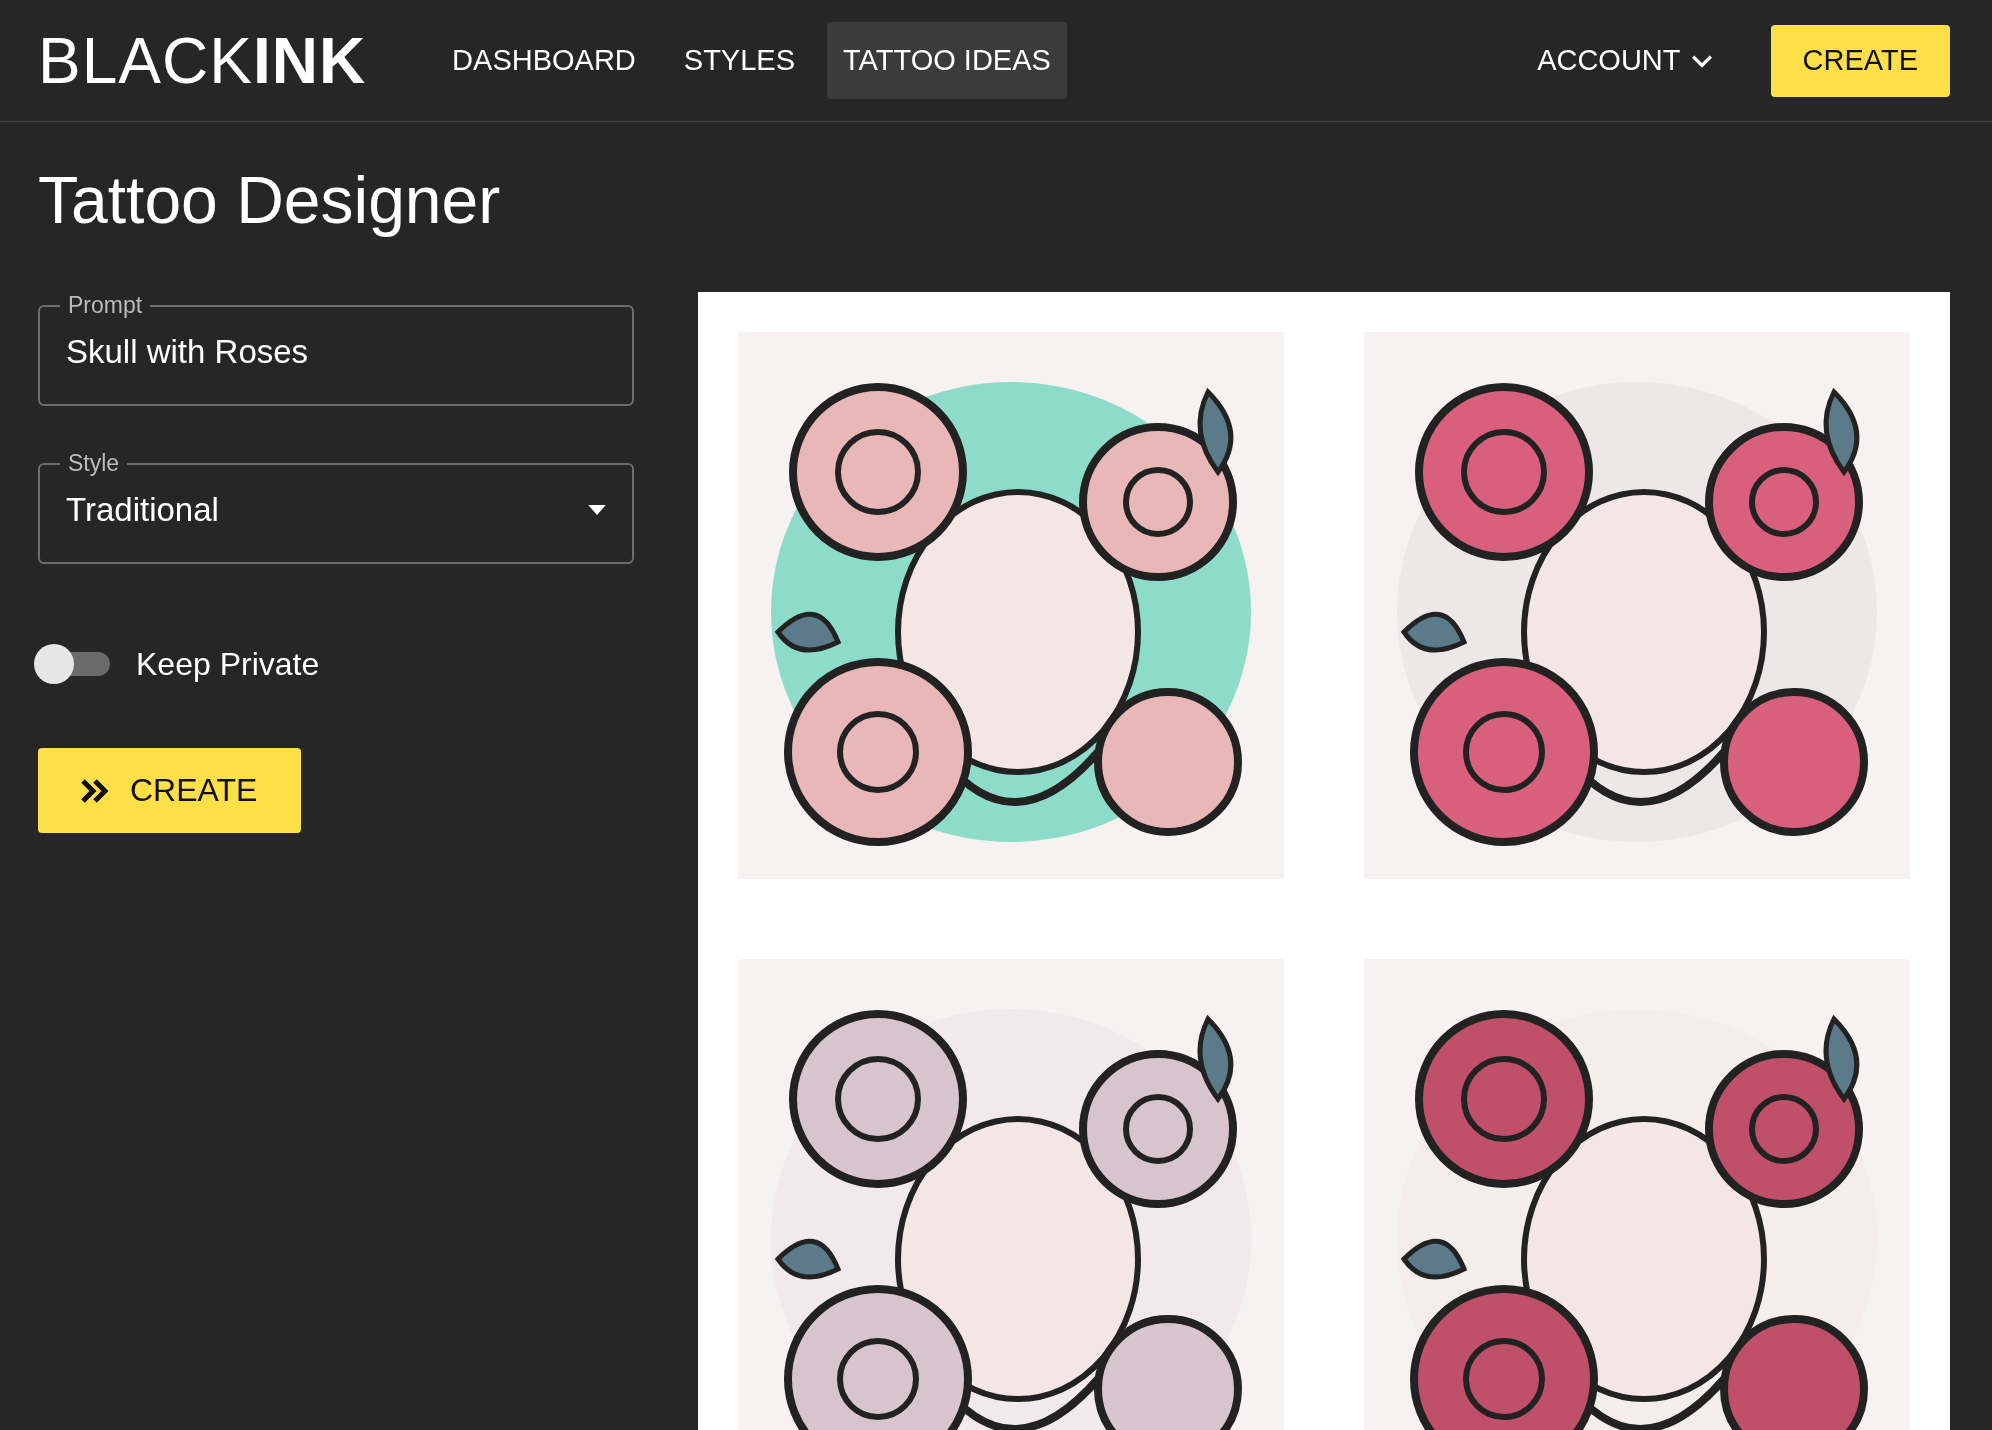 The height and width of the screenshot is (1430, 1992). Describe the element at coordinates (1625, 60) in the screenshot. I see `account-menu: ACCOUNT` at that location.